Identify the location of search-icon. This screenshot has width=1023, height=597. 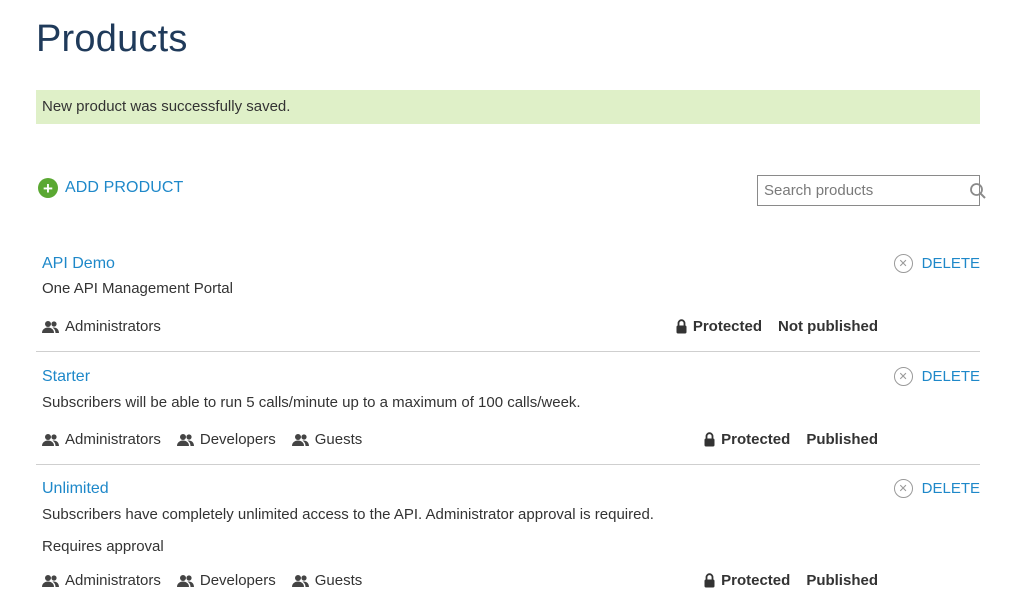
(978, 190).